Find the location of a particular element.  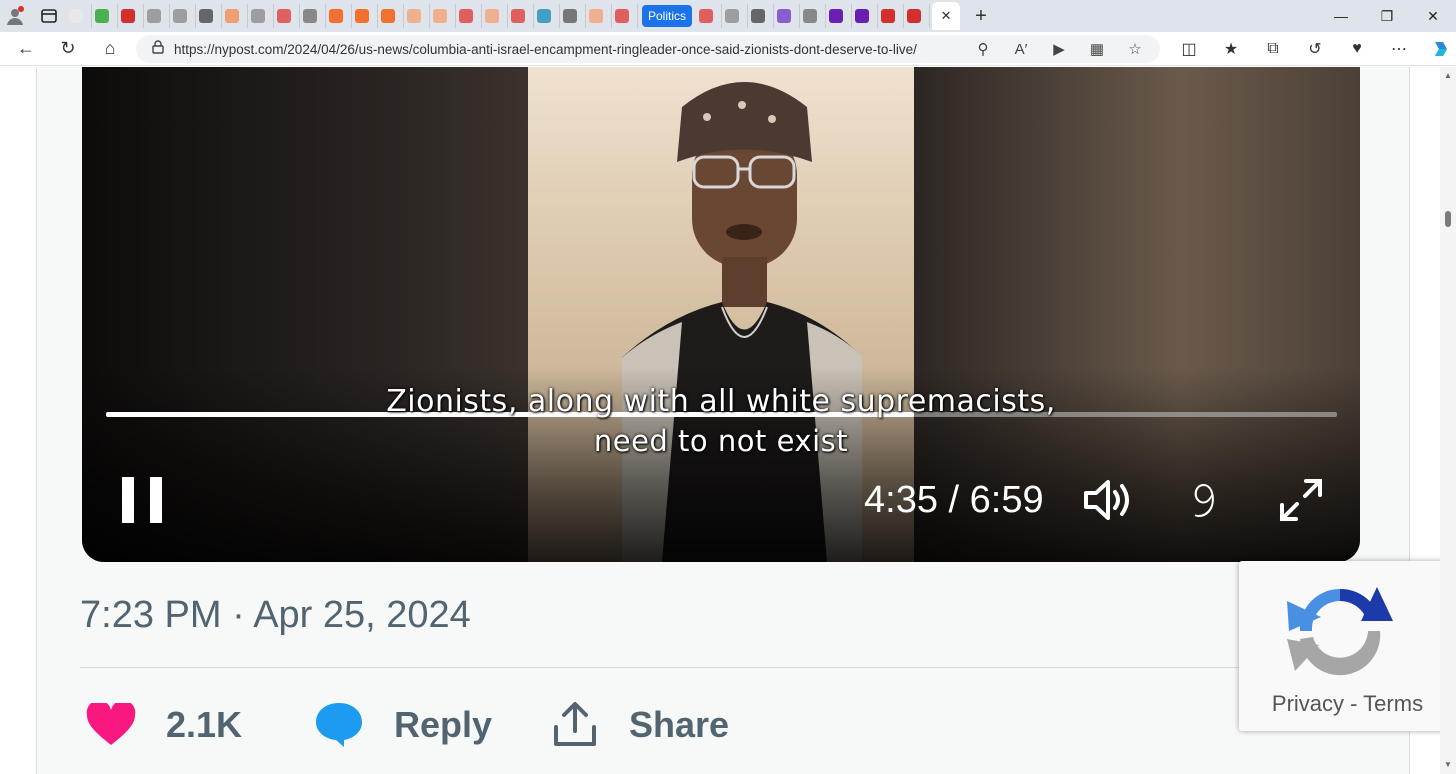

browser-essentials-icon: ♥ is located at coordinates (1357, 49).